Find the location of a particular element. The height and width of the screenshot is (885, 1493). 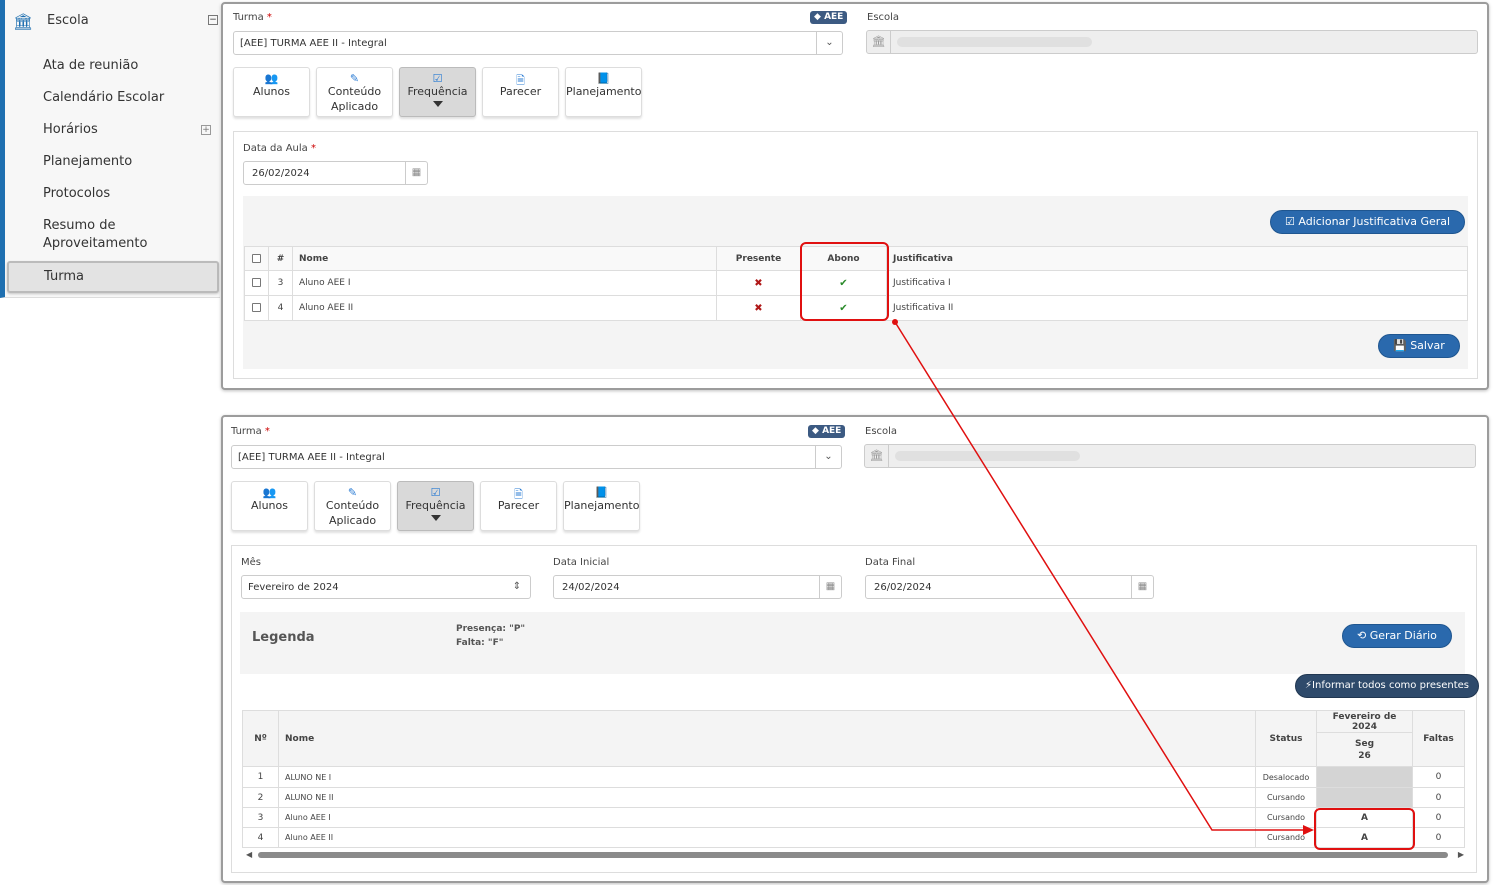

legenda-falta: Falta: "F" is located at coordinates (480, 643).